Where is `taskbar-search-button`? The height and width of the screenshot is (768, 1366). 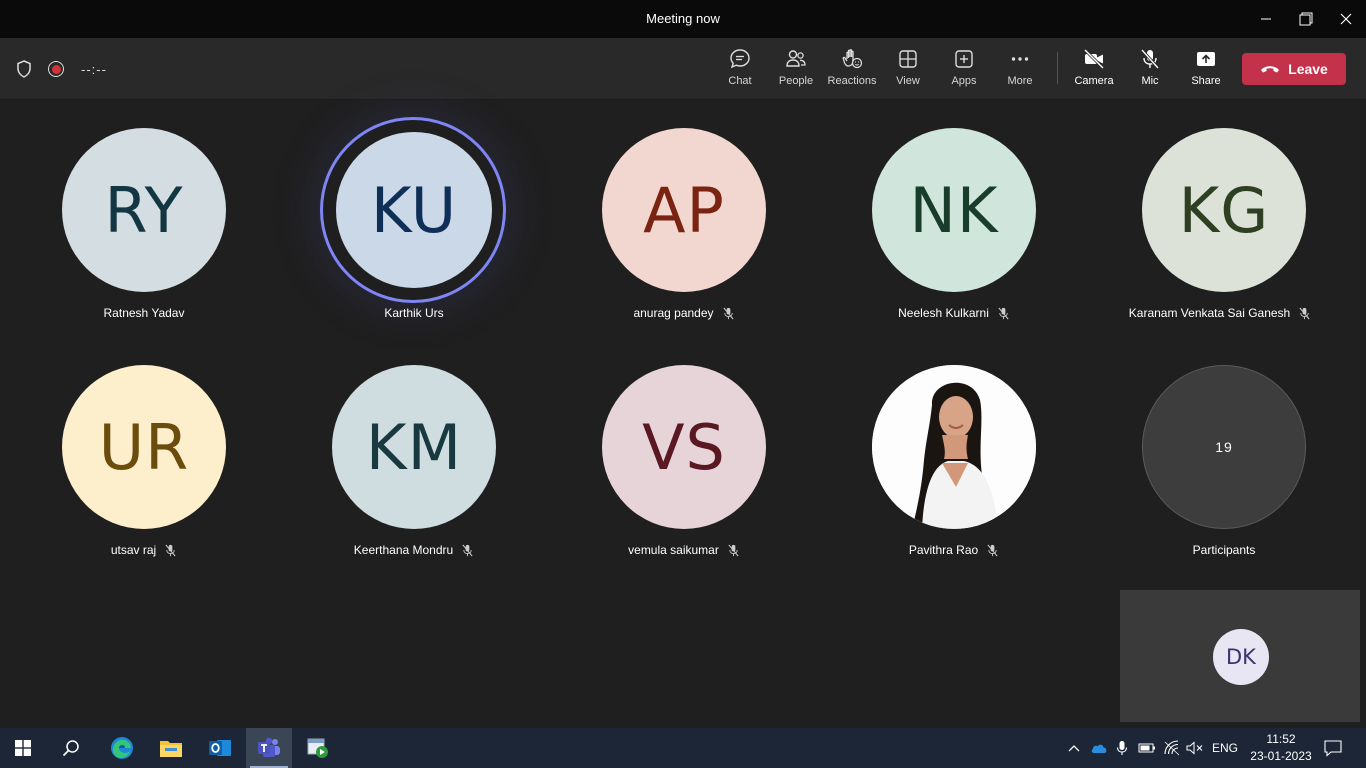 taskbar-search-button is located at coordinates (71, 748).